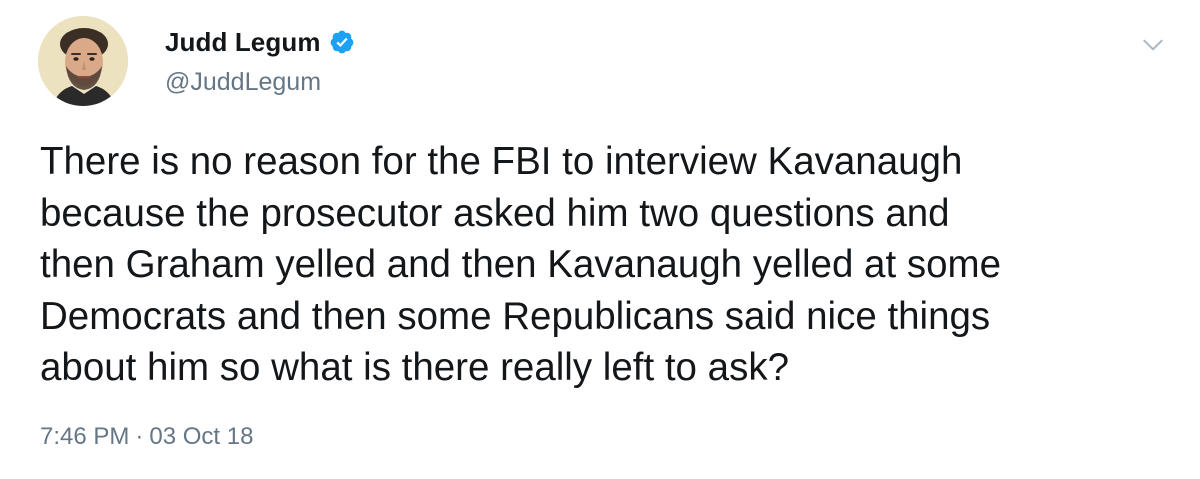 The width and height of the screenshot is (1200, 479). I want to click on avatar-image, so click(83, 61).